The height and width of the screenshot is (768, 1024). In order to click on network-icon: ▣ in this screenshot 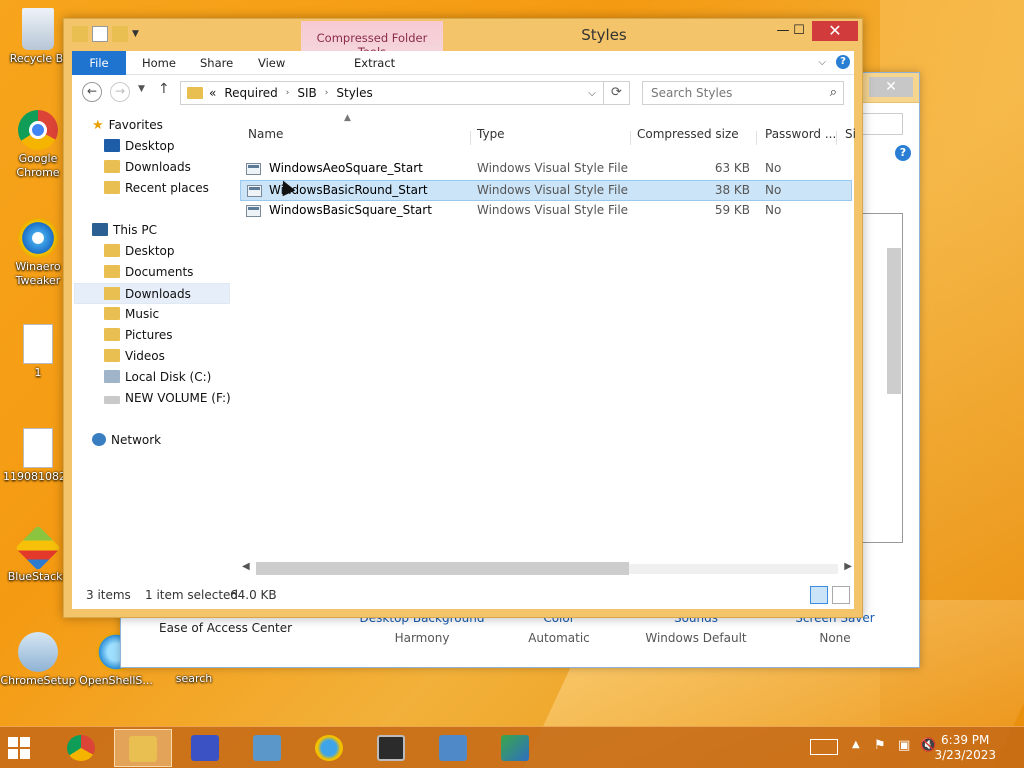, I will do `click(904, 753)`.